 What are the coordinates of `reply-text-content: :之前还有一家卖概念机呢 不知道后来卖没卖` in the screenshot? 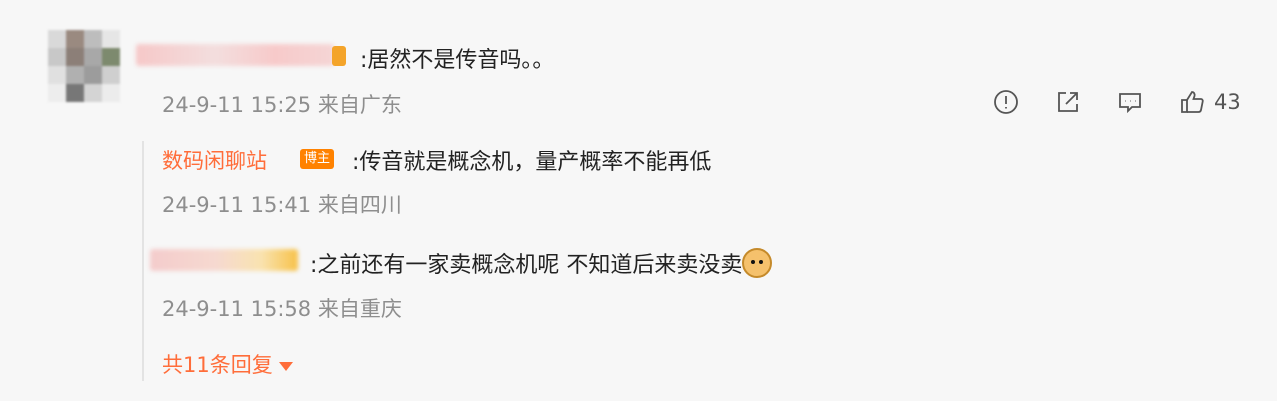 It's located at (526, 265).